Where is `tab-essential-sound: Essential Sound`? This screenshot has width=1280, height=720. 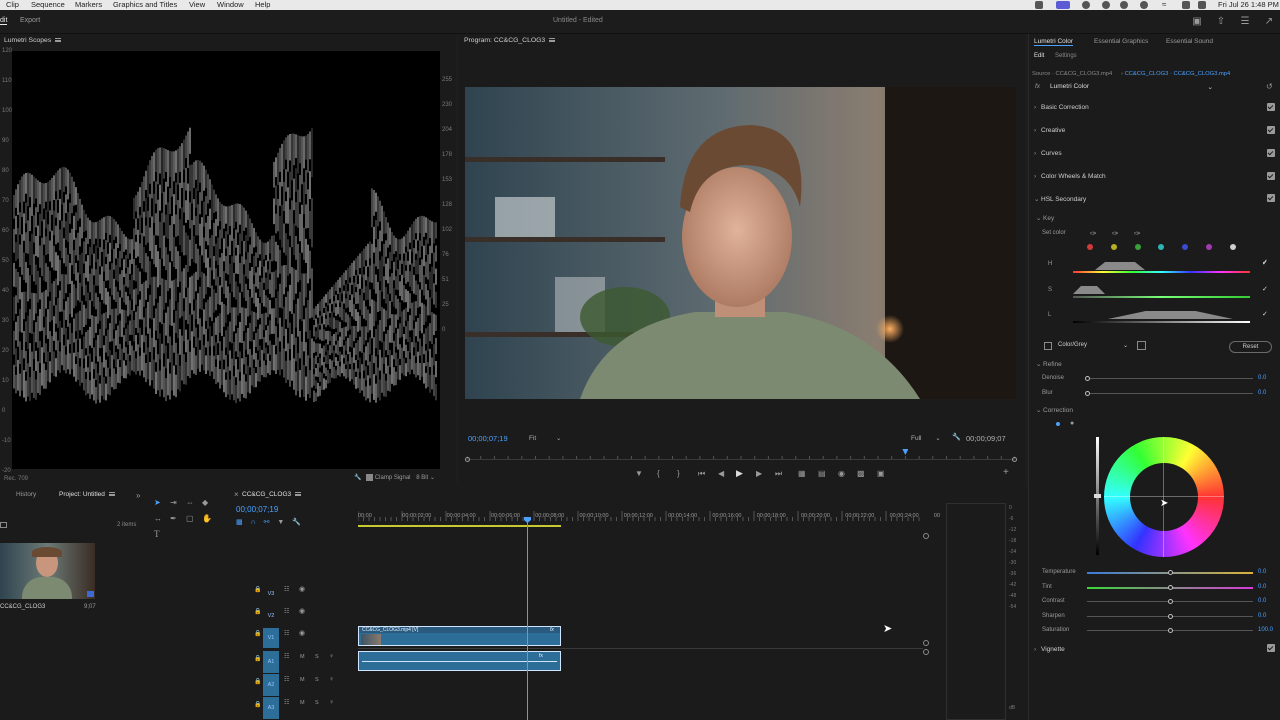
tab-essential-sound: Essential Sound is located at coordinates (1189, 41).